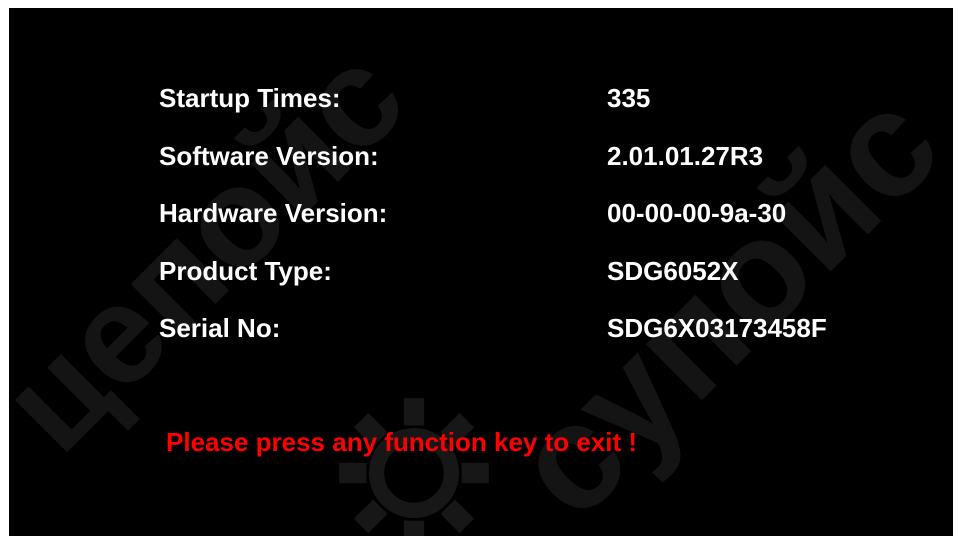  What do you see at coordinates (685, 156) in the screenshot?
I see `software-version-value: 2.01.01.27R3` at bounding box center [685, 156].